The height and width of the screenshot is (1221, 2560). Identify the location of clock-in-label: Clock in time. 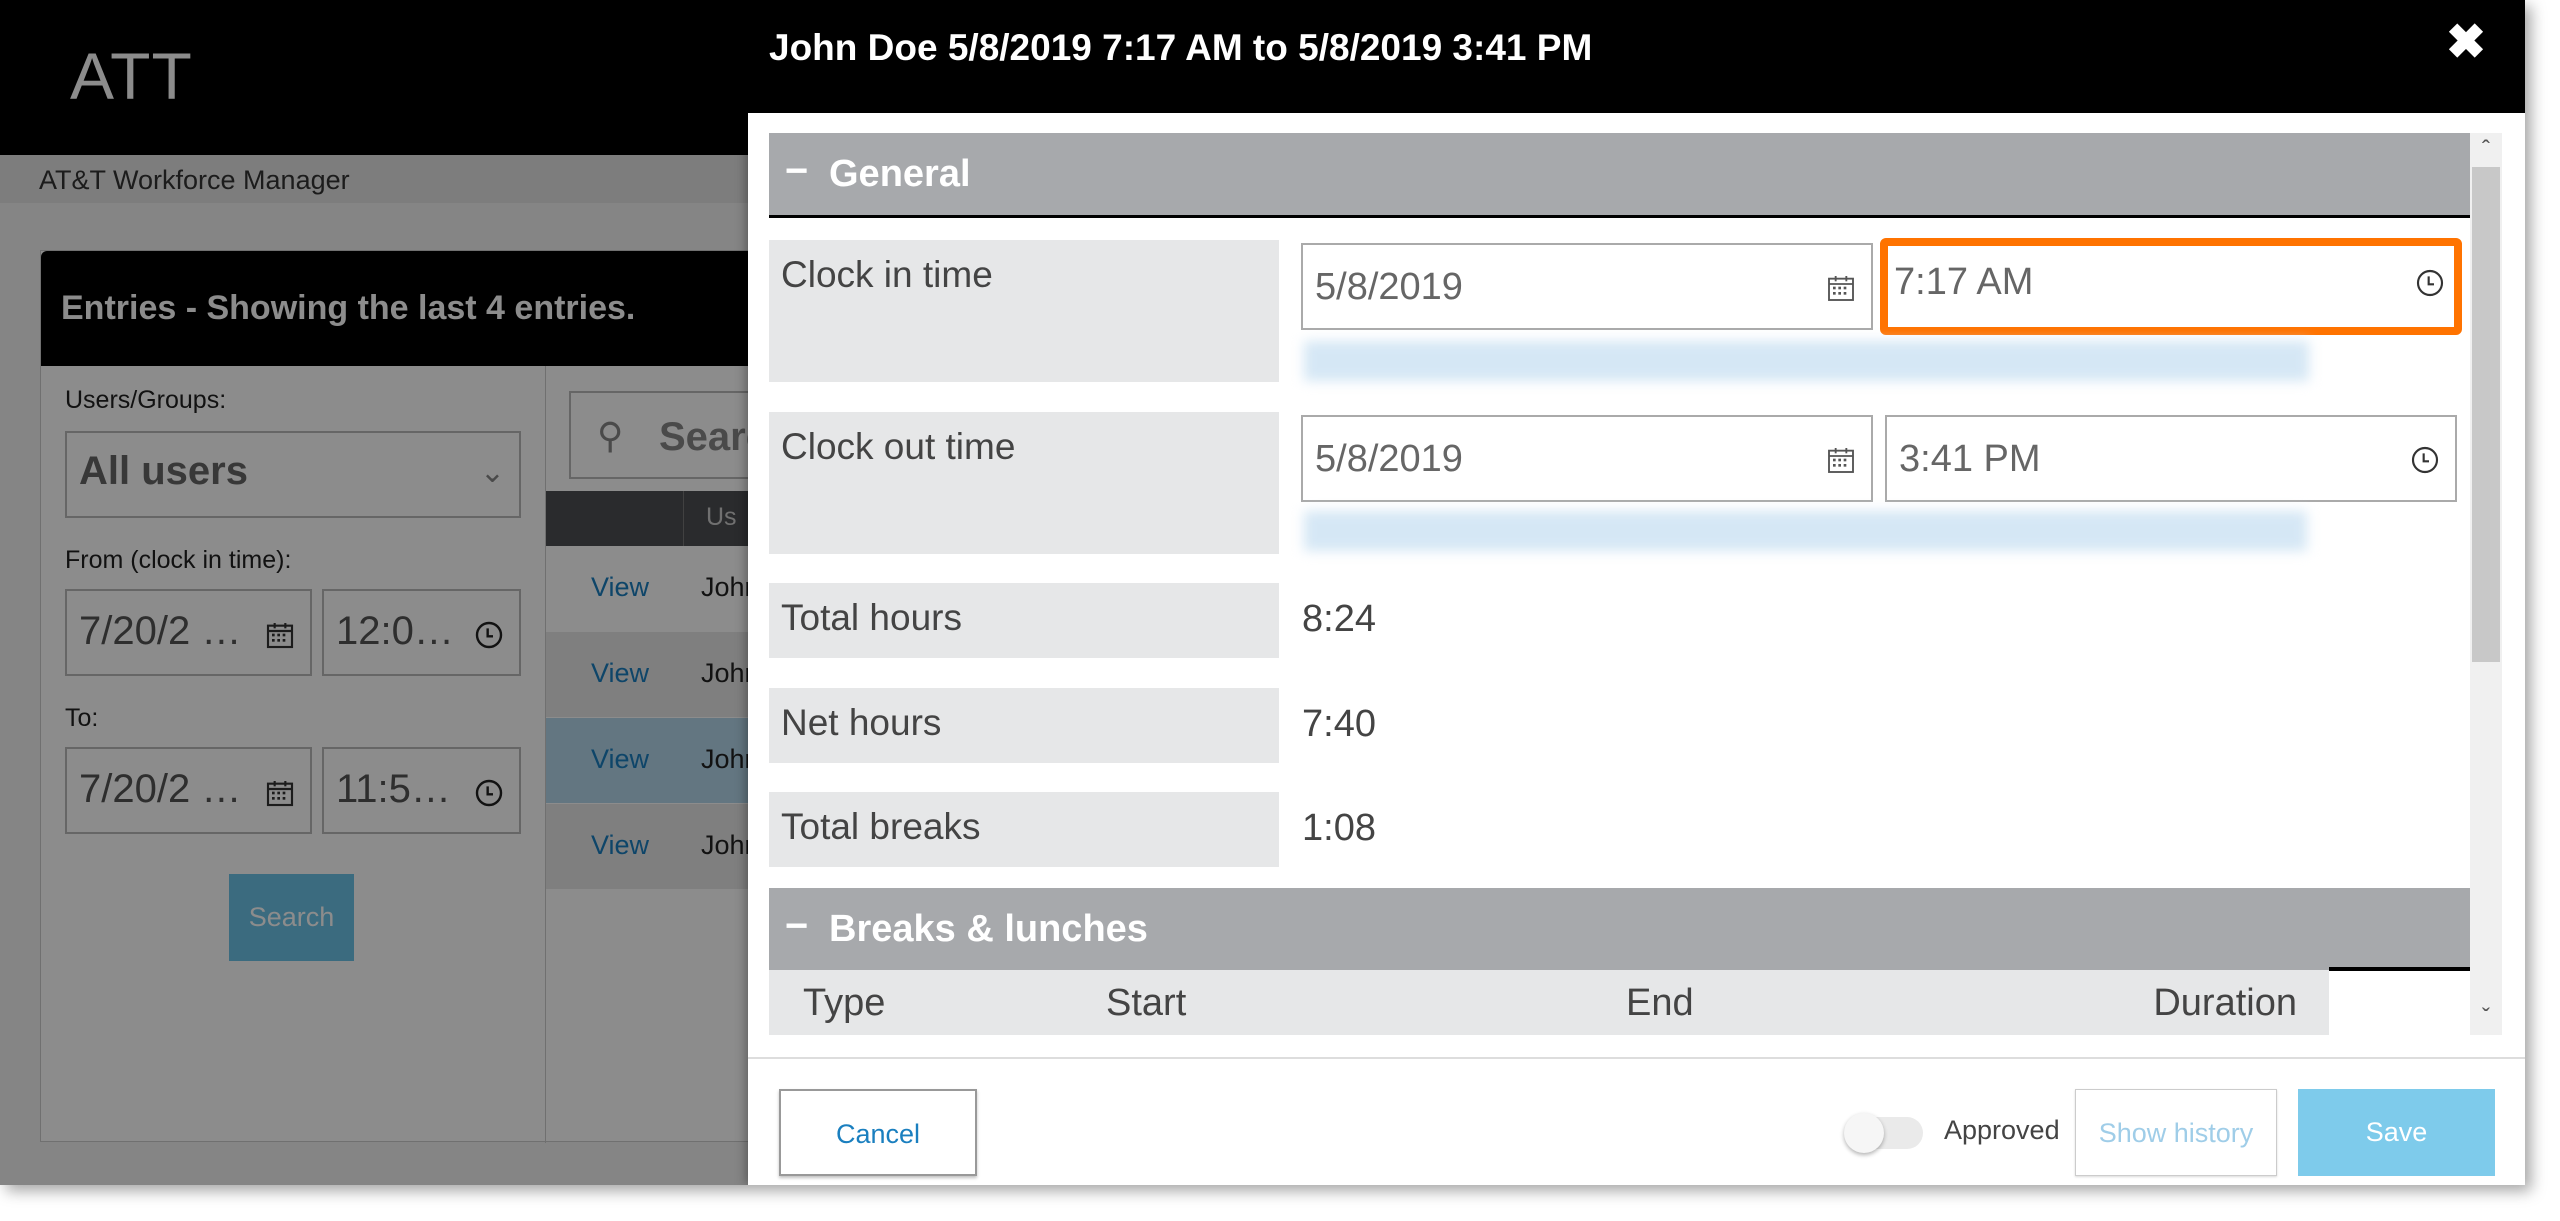
(887, 274).